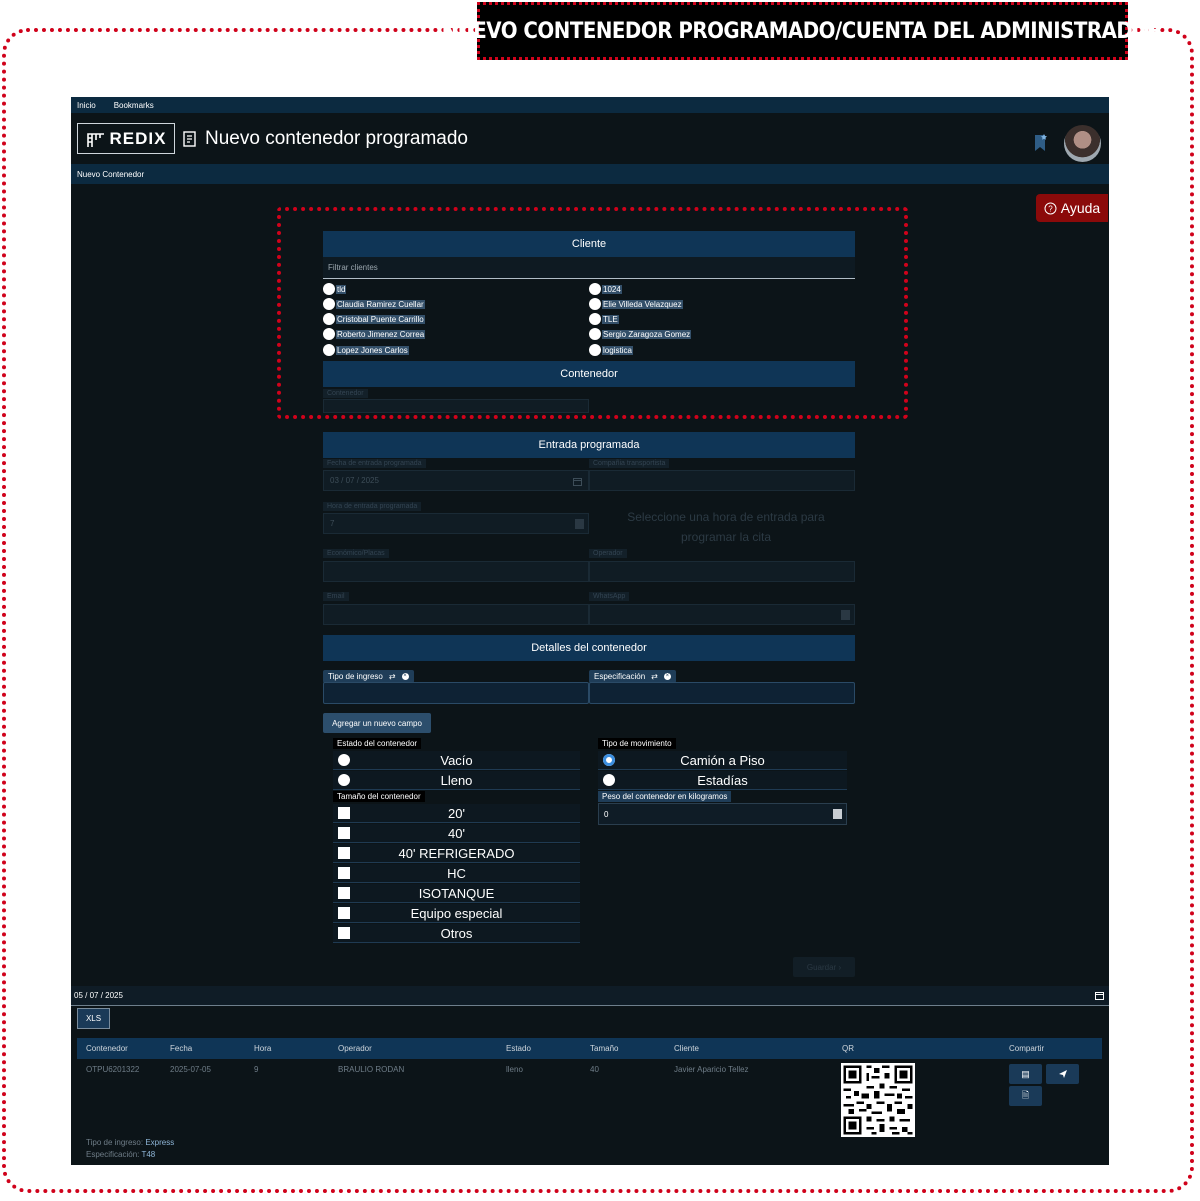 This screenshot has width=1200, height=1201. I want to click on column-header: Operador, so click(355, 1048).